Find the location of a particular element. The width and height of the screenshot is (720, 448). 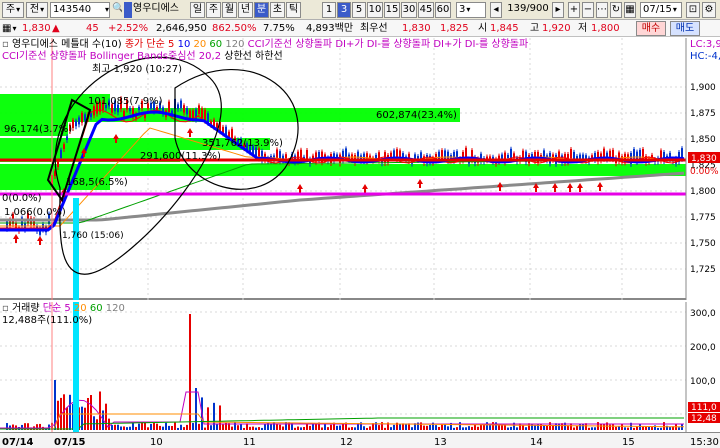

legend-close-icon: ▫ is located at coordinates (5, 44).